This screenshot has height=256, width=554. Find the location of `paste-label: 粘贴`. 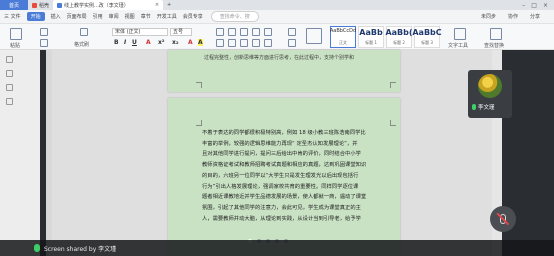

paste-label: 粘贴 is located at coordinates (15, 46).